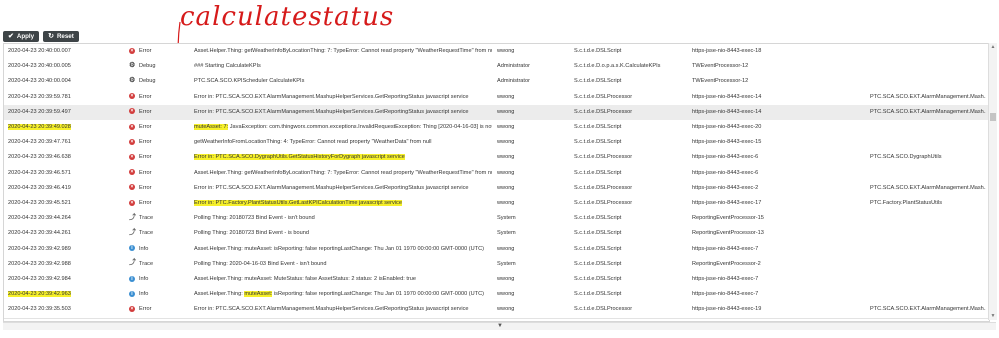 The image size is (999, 338). I want to click on timestamp-text: 2020-04-23 20:39:42.963, so click(39, 294).